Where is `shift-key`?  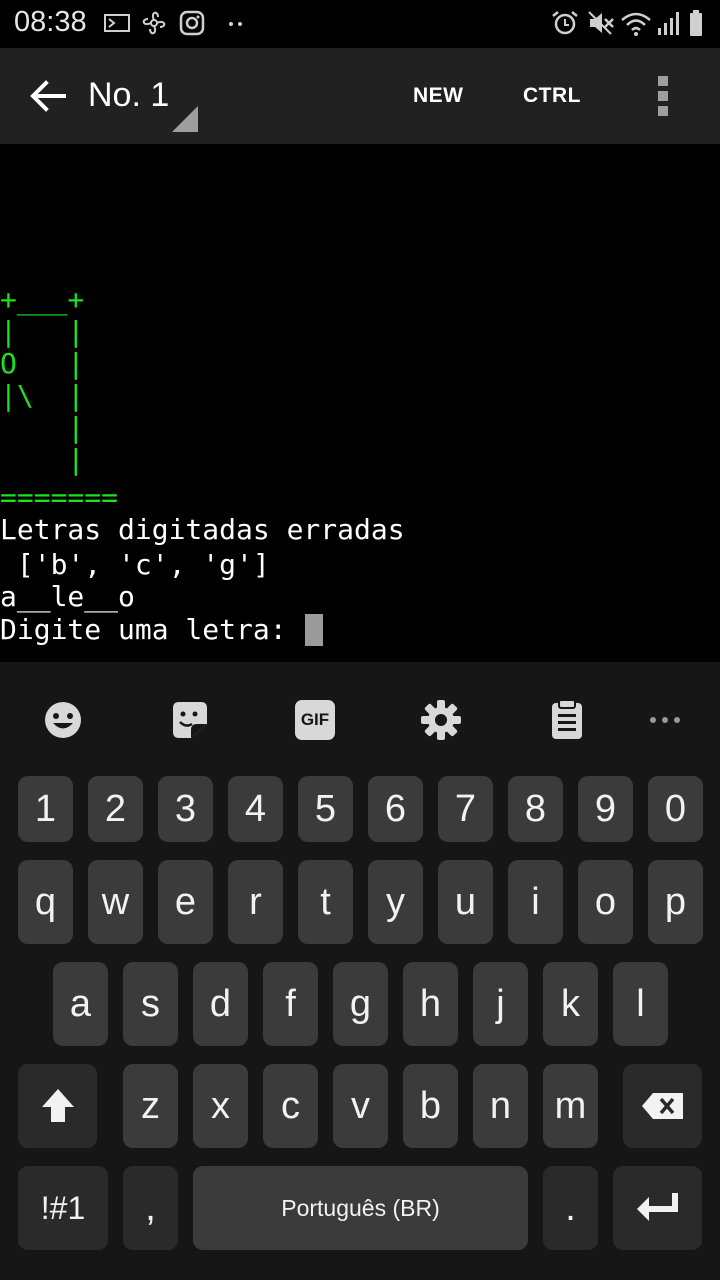 shift-key is located at coordinates (57, 1106).